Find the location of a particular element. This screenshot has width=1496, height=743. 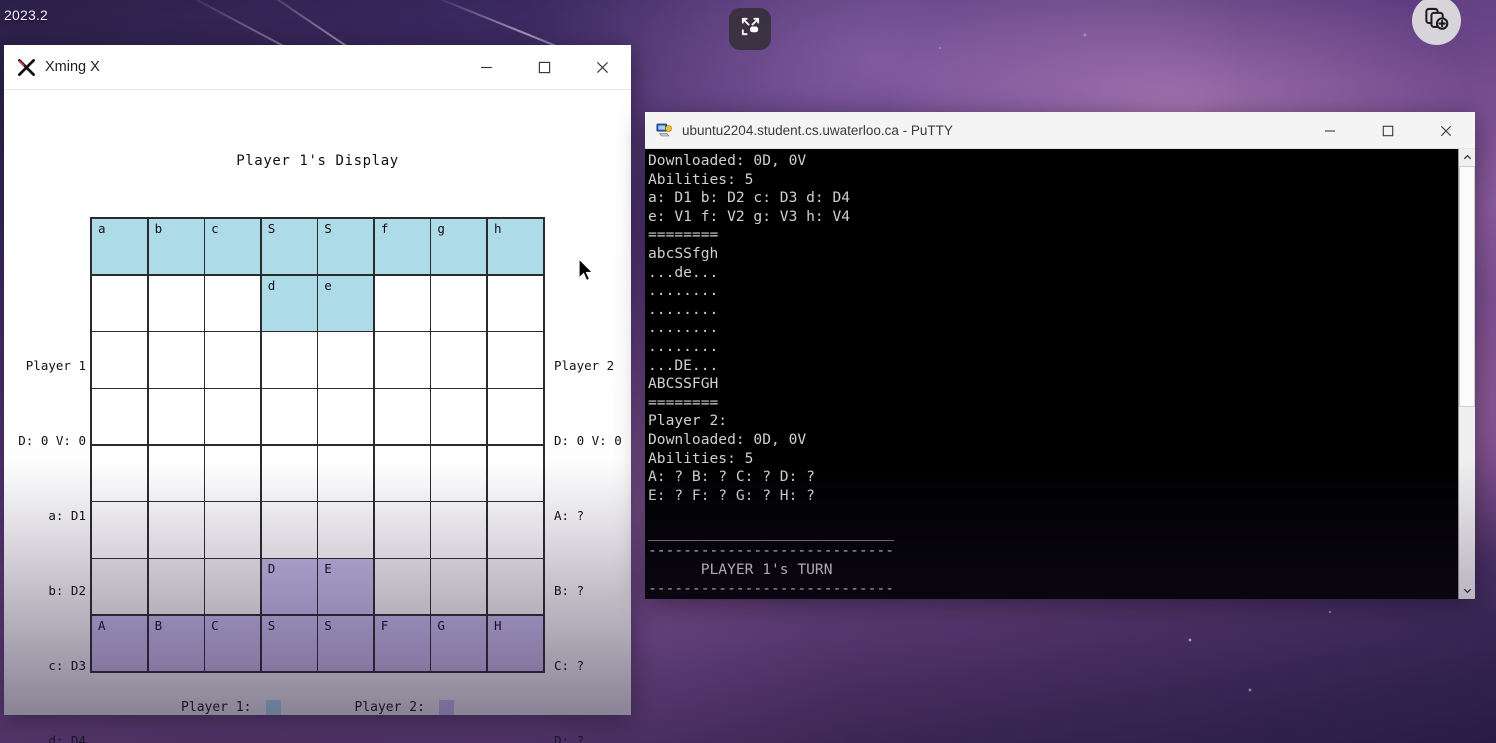

scrollbar-thumb is located at coordinates (1467, 287).